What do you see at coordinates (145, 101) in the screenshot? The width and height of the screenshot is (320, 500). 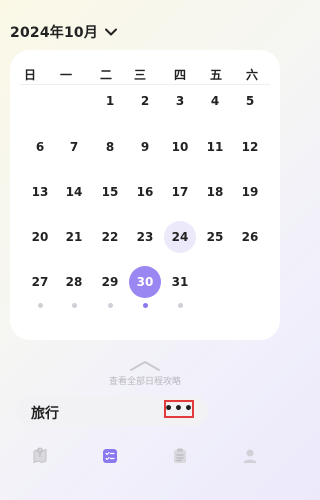 I see `calendar-day: 2` at bounding box center [145, 101].